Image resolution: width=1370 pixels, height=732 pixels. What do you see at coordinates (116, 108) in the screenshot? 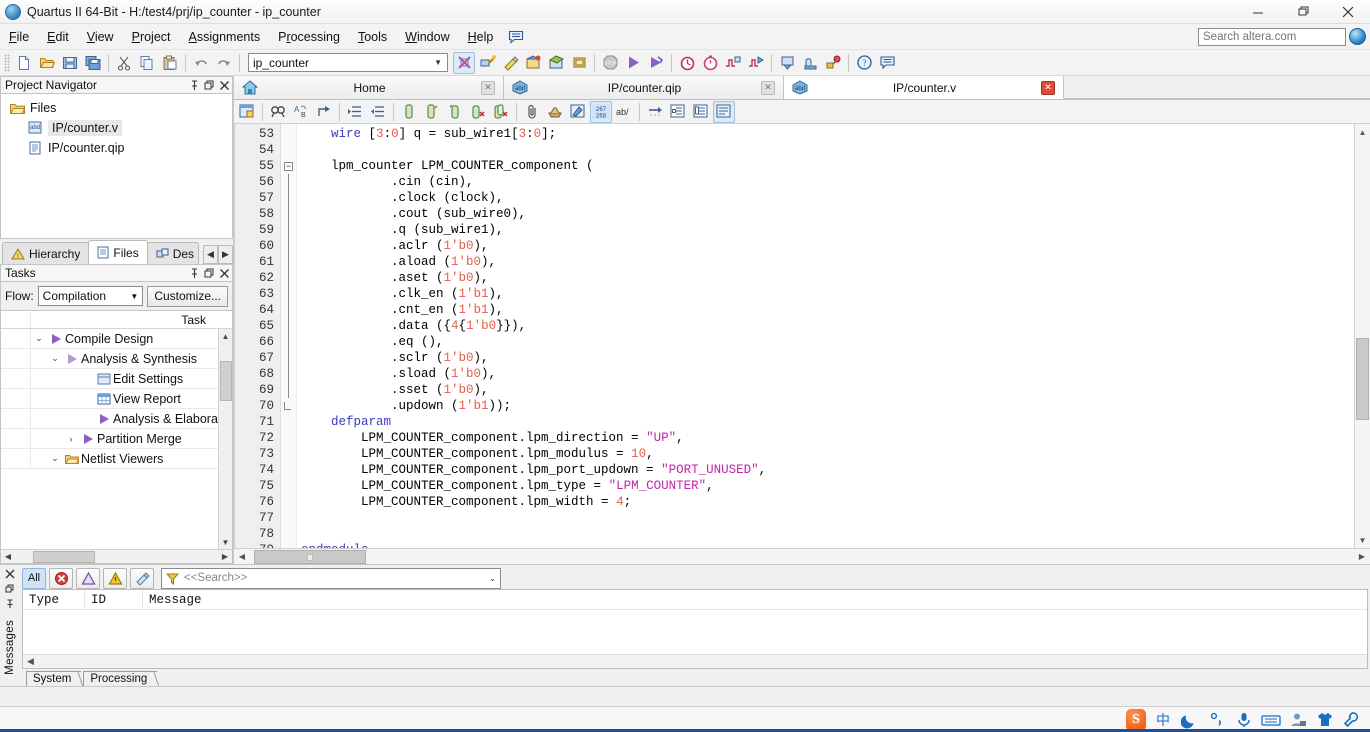
I see `tree-root-files: Files` at bounding box center [116, 108].